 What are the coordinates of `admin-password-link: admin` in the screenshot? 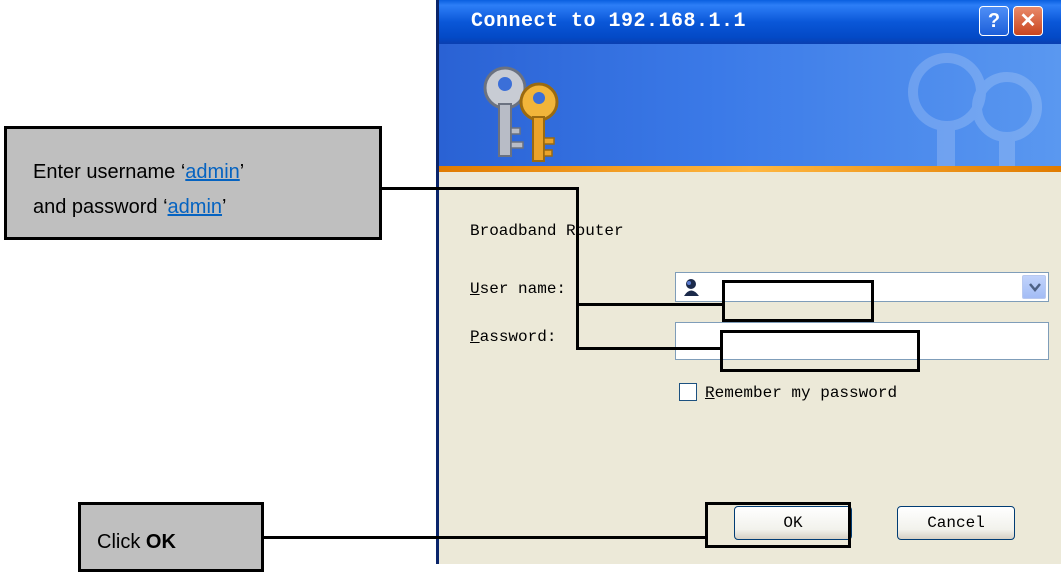 It's located at (195, 207).